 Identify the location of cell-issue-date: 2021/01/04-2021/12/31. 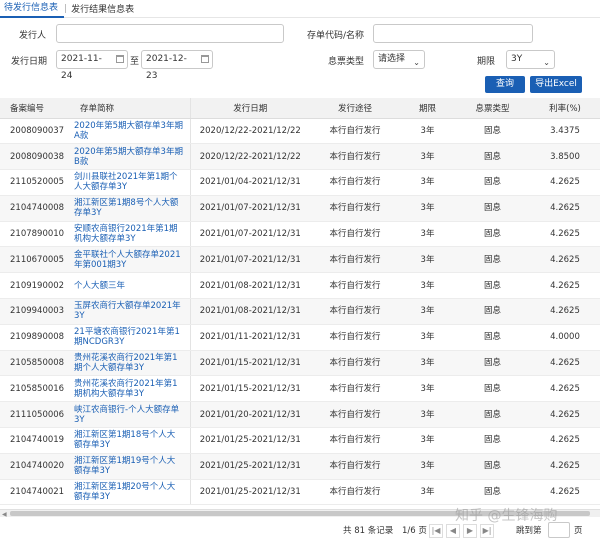
(249, 182).